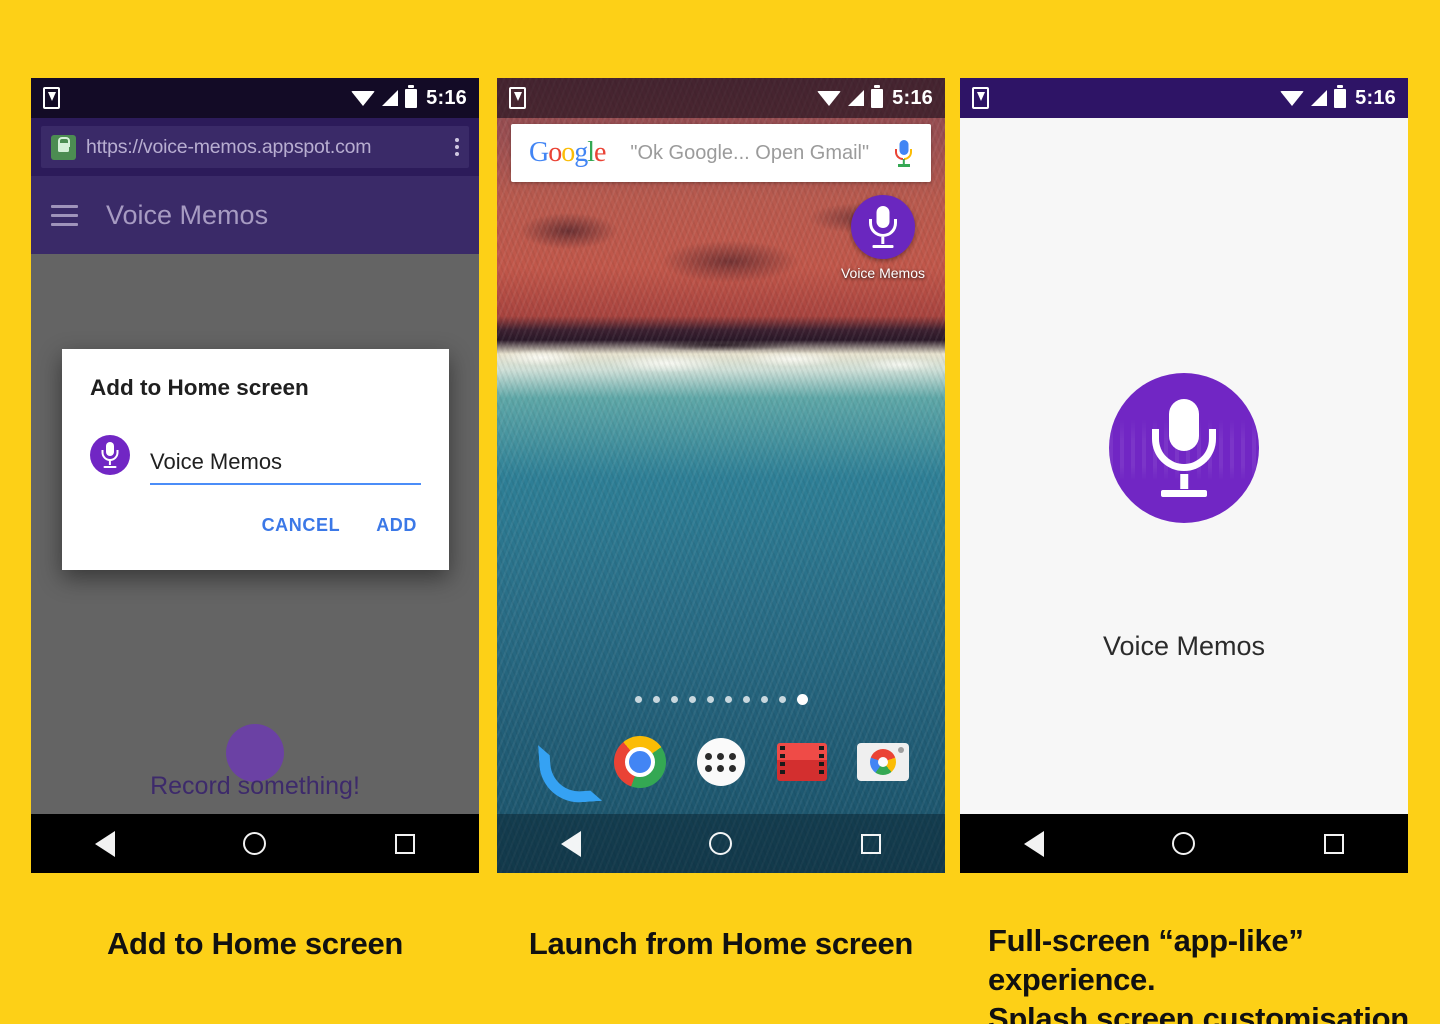 This screenshot has height=1024, width=1440. I want to click on add-button: ADD, so click(396, 525).